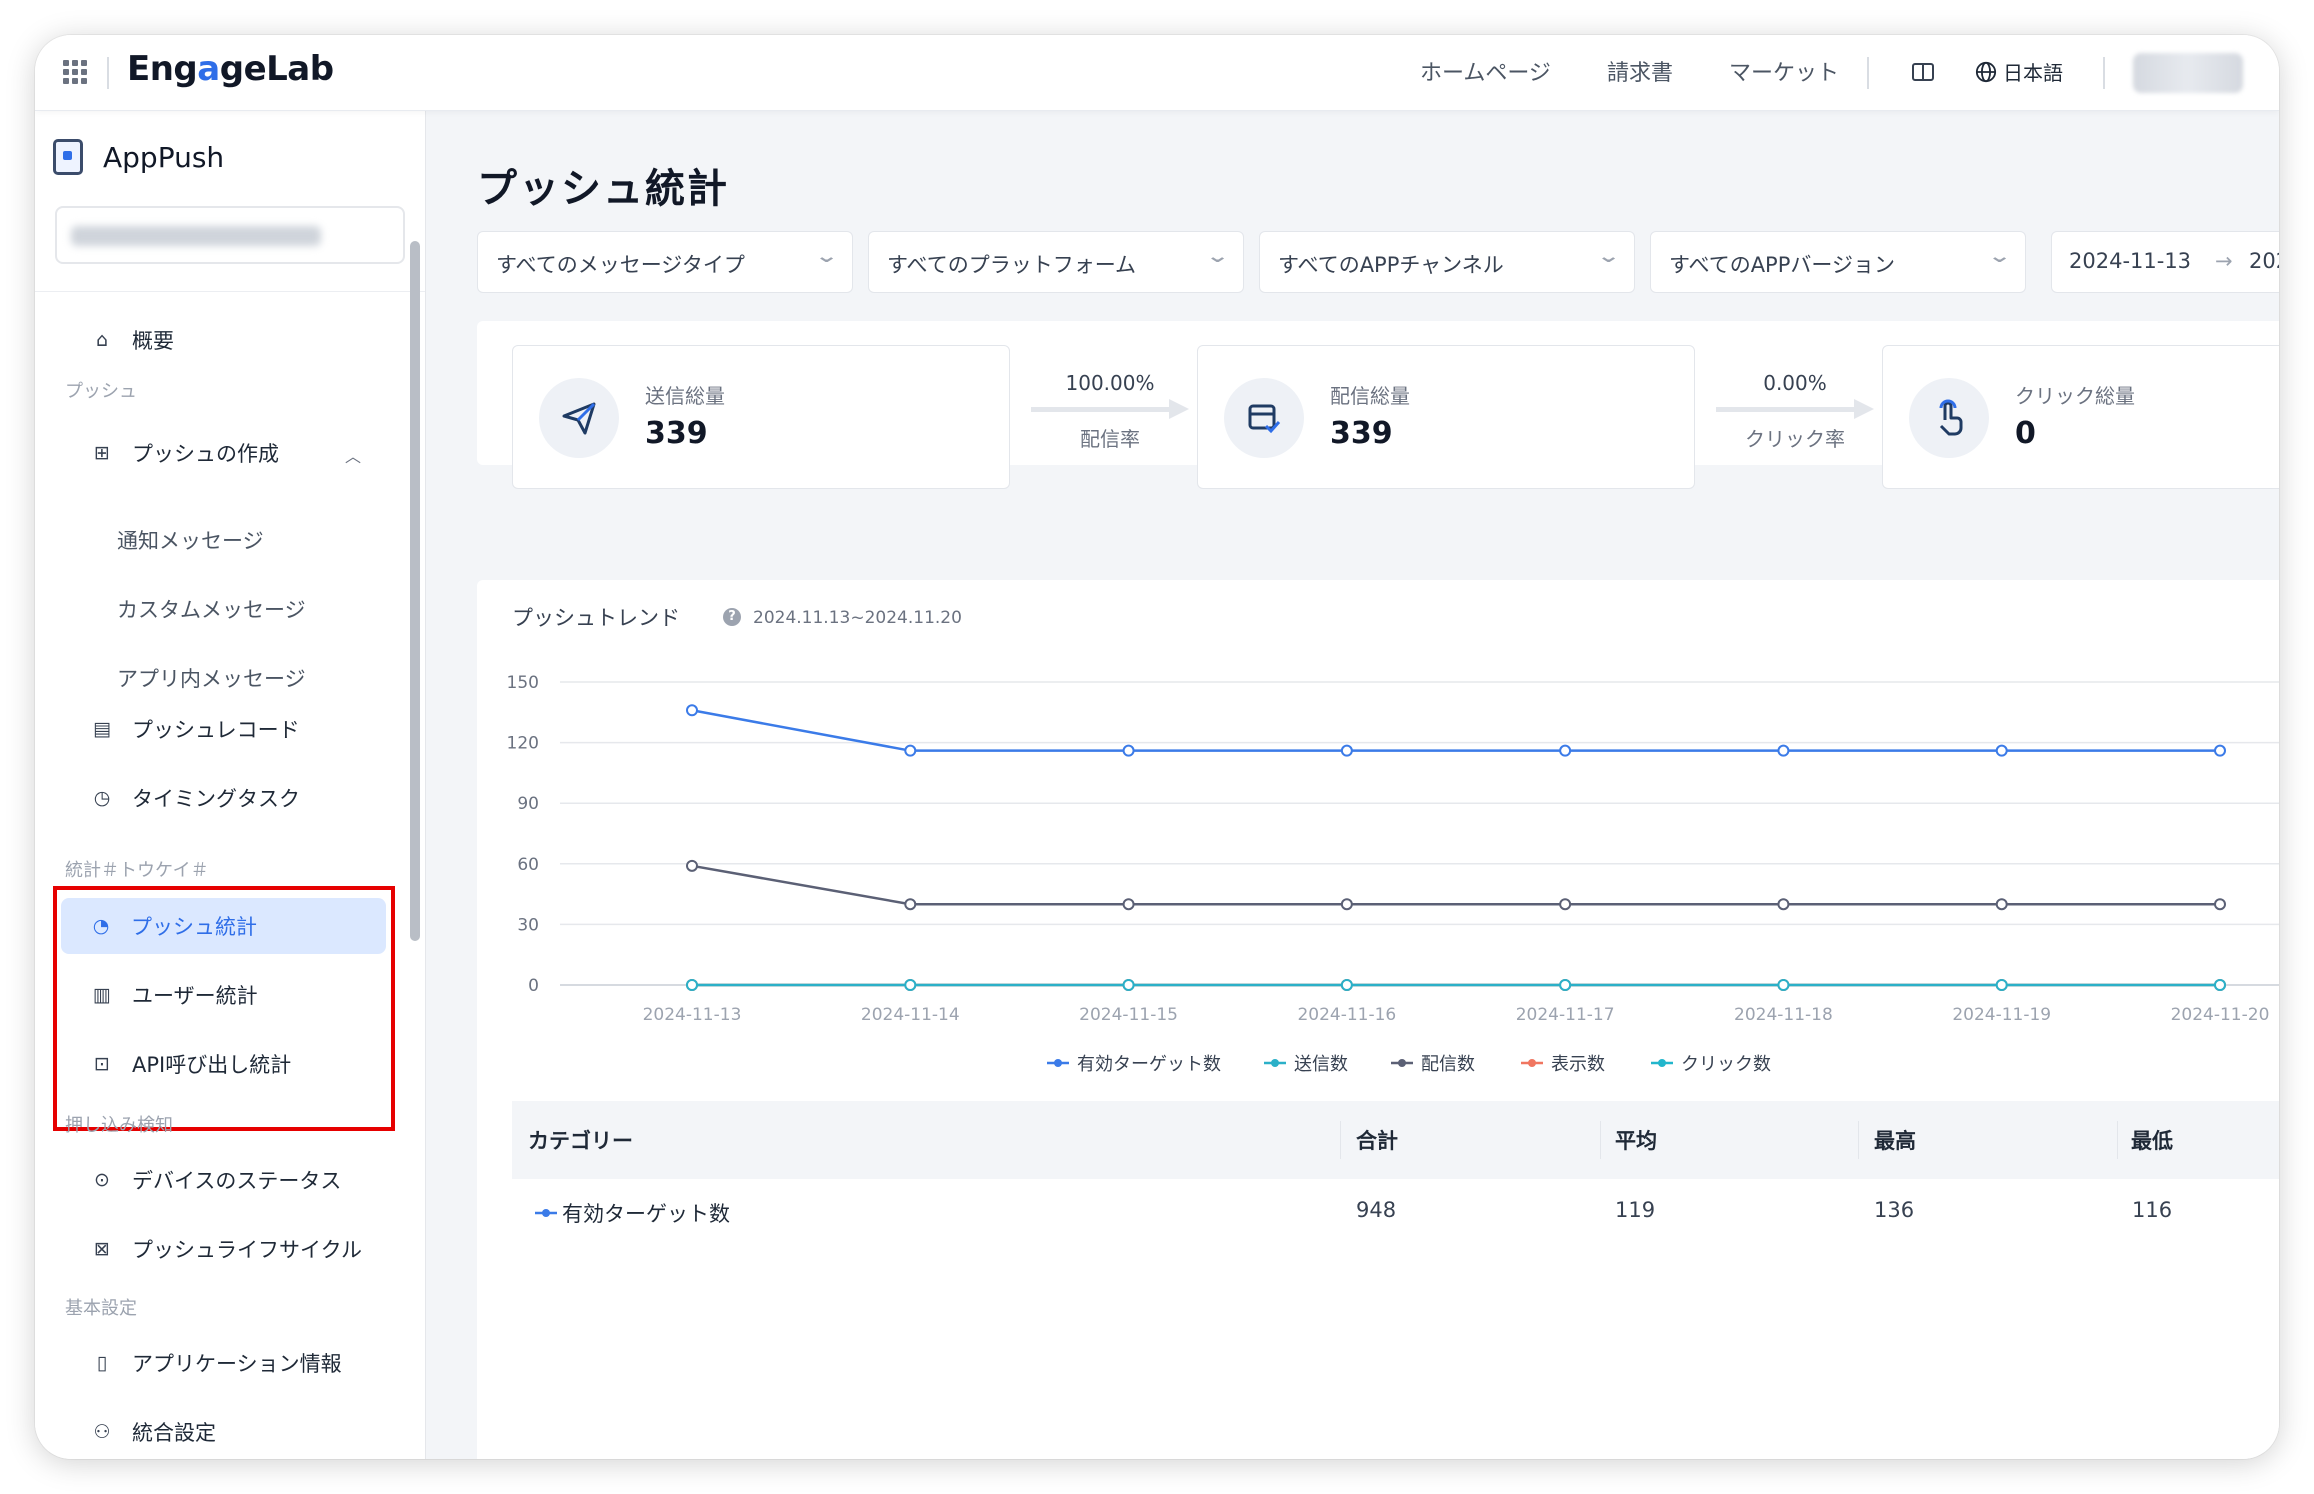 The width and height of the screenshot is (2314, 1494). What do you see at coordinates (211, 678) in the screenshot?
I see `sidebar-item-in-app-message: アプリ内メッセージ` at bounding box center [211, 678].